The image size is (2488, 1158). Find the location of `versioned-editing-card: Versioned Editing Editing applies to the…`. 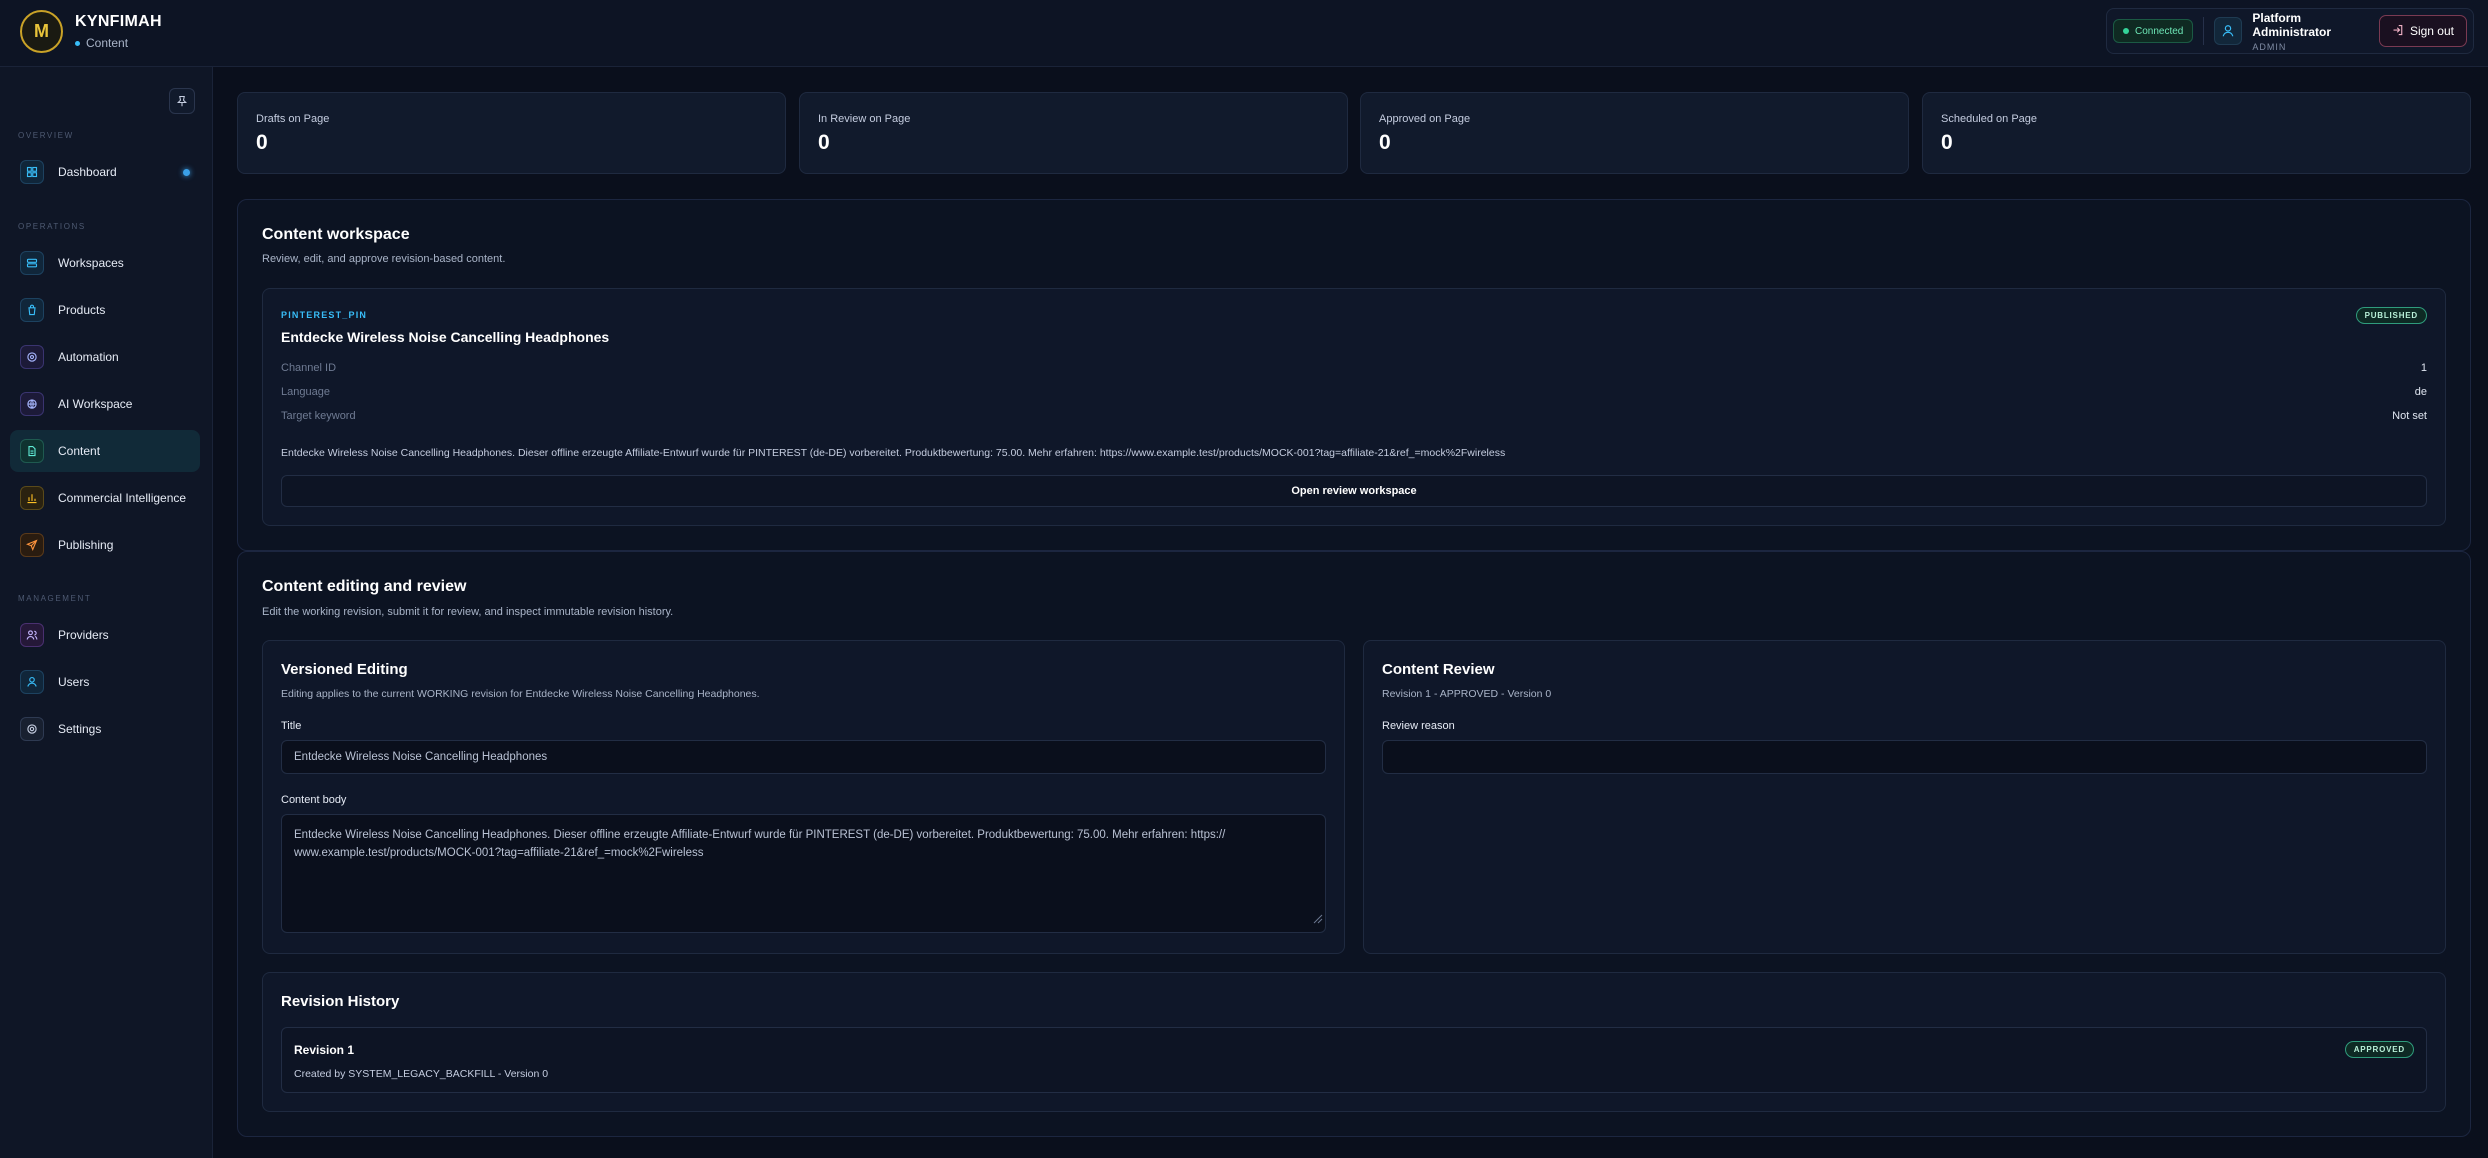

versioned-editing-card: Versioned Editing Editing applies to the… is located at coordinates (803, 797).